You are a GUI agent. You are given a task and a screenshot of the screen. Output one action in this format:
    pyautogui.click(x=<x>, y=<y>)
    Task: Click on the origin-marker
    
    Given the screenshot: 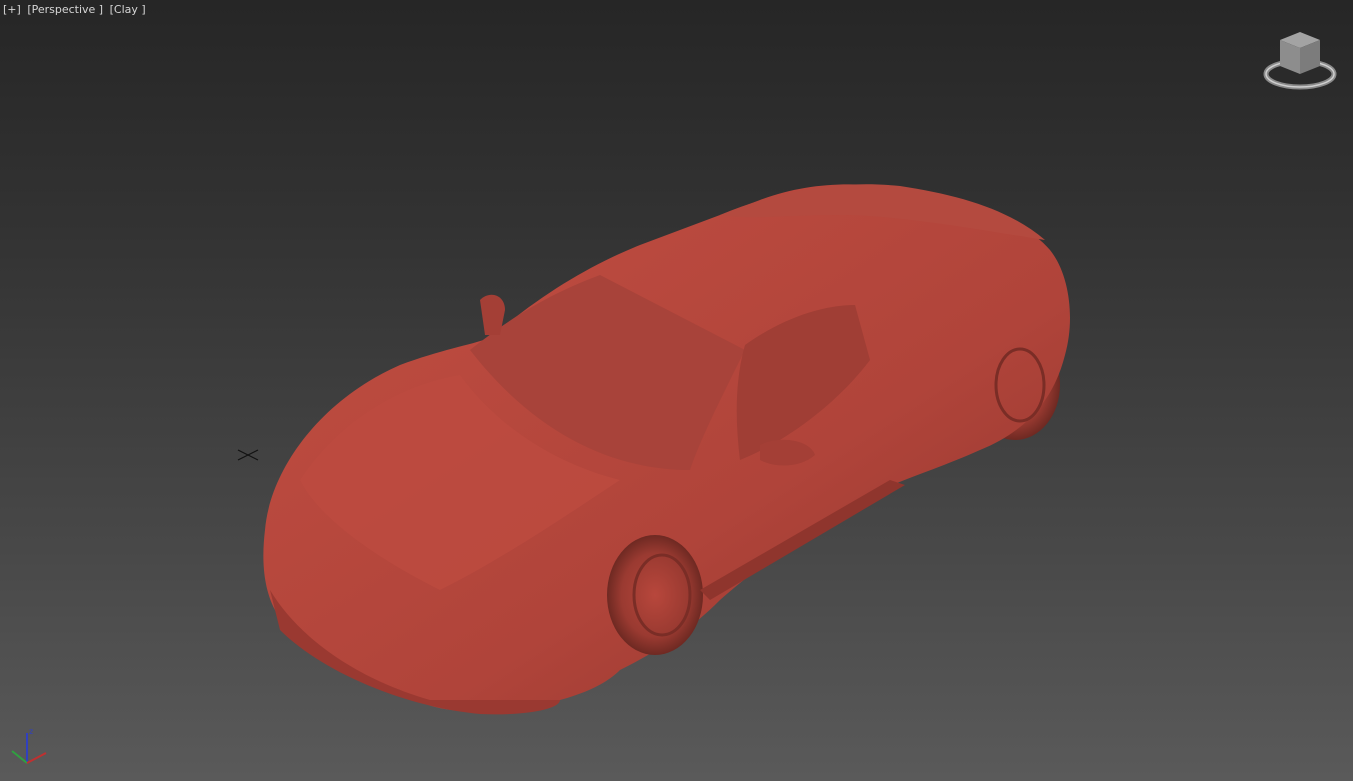 What is the action you would take?
    pyautogui.click(x=248, y=455)
    